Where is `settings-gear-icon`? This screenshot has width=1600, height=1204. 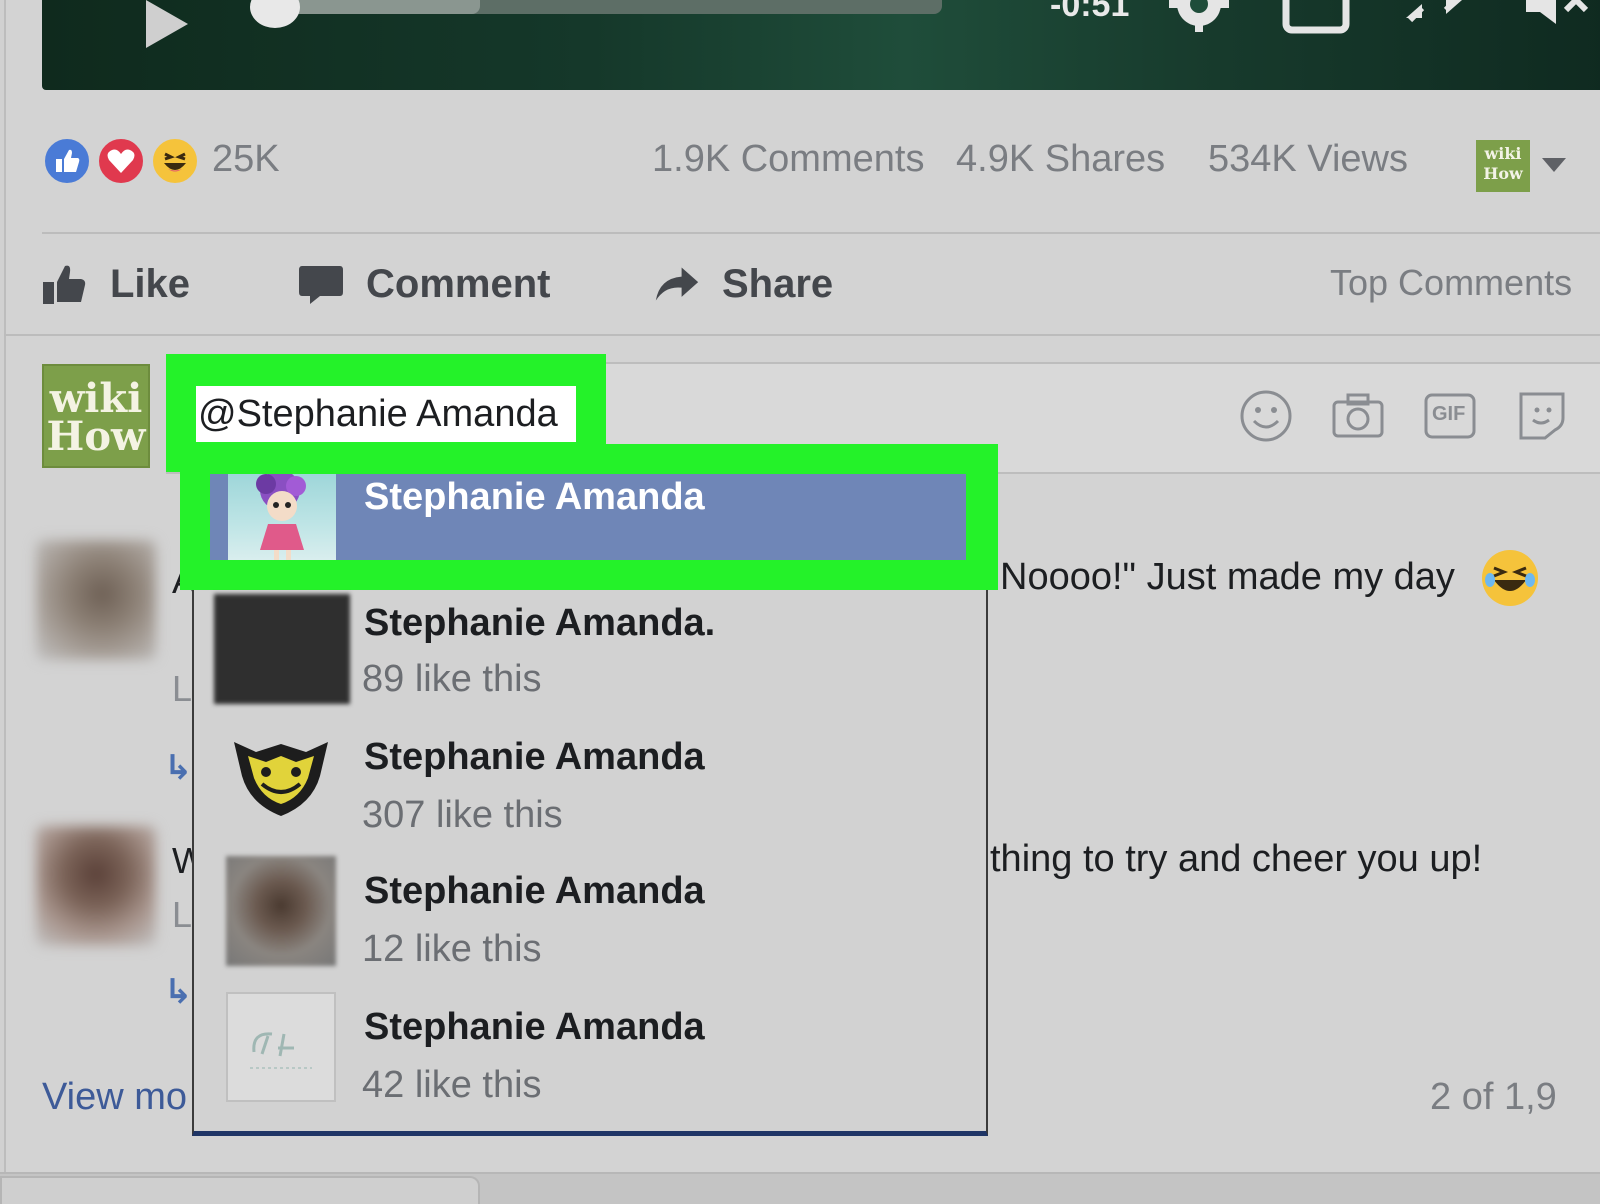 settings-gear-icon is located at coordinates (1199, 20).